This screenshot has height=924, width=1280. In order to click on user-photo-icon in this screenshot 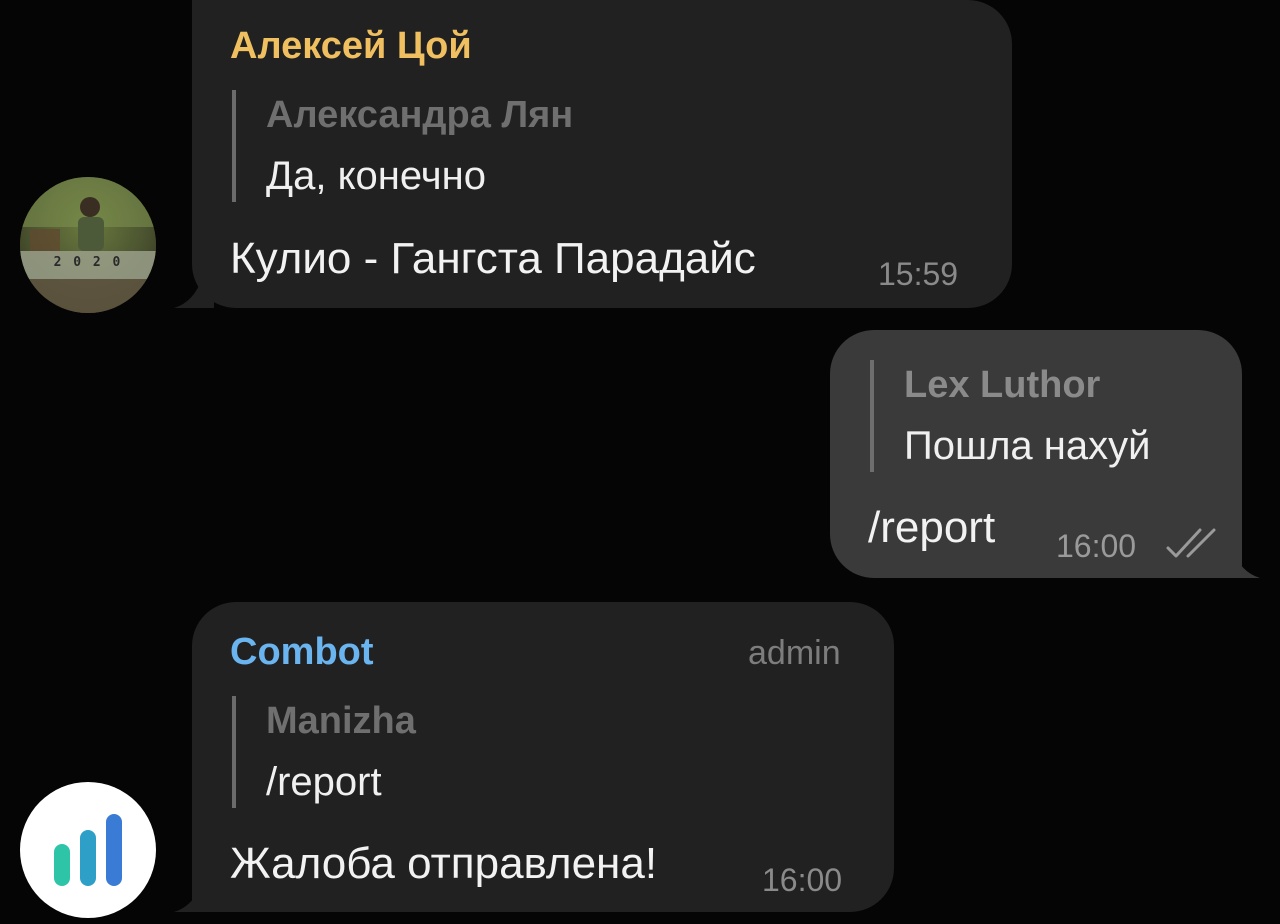, I will do `click(88, 245)`.